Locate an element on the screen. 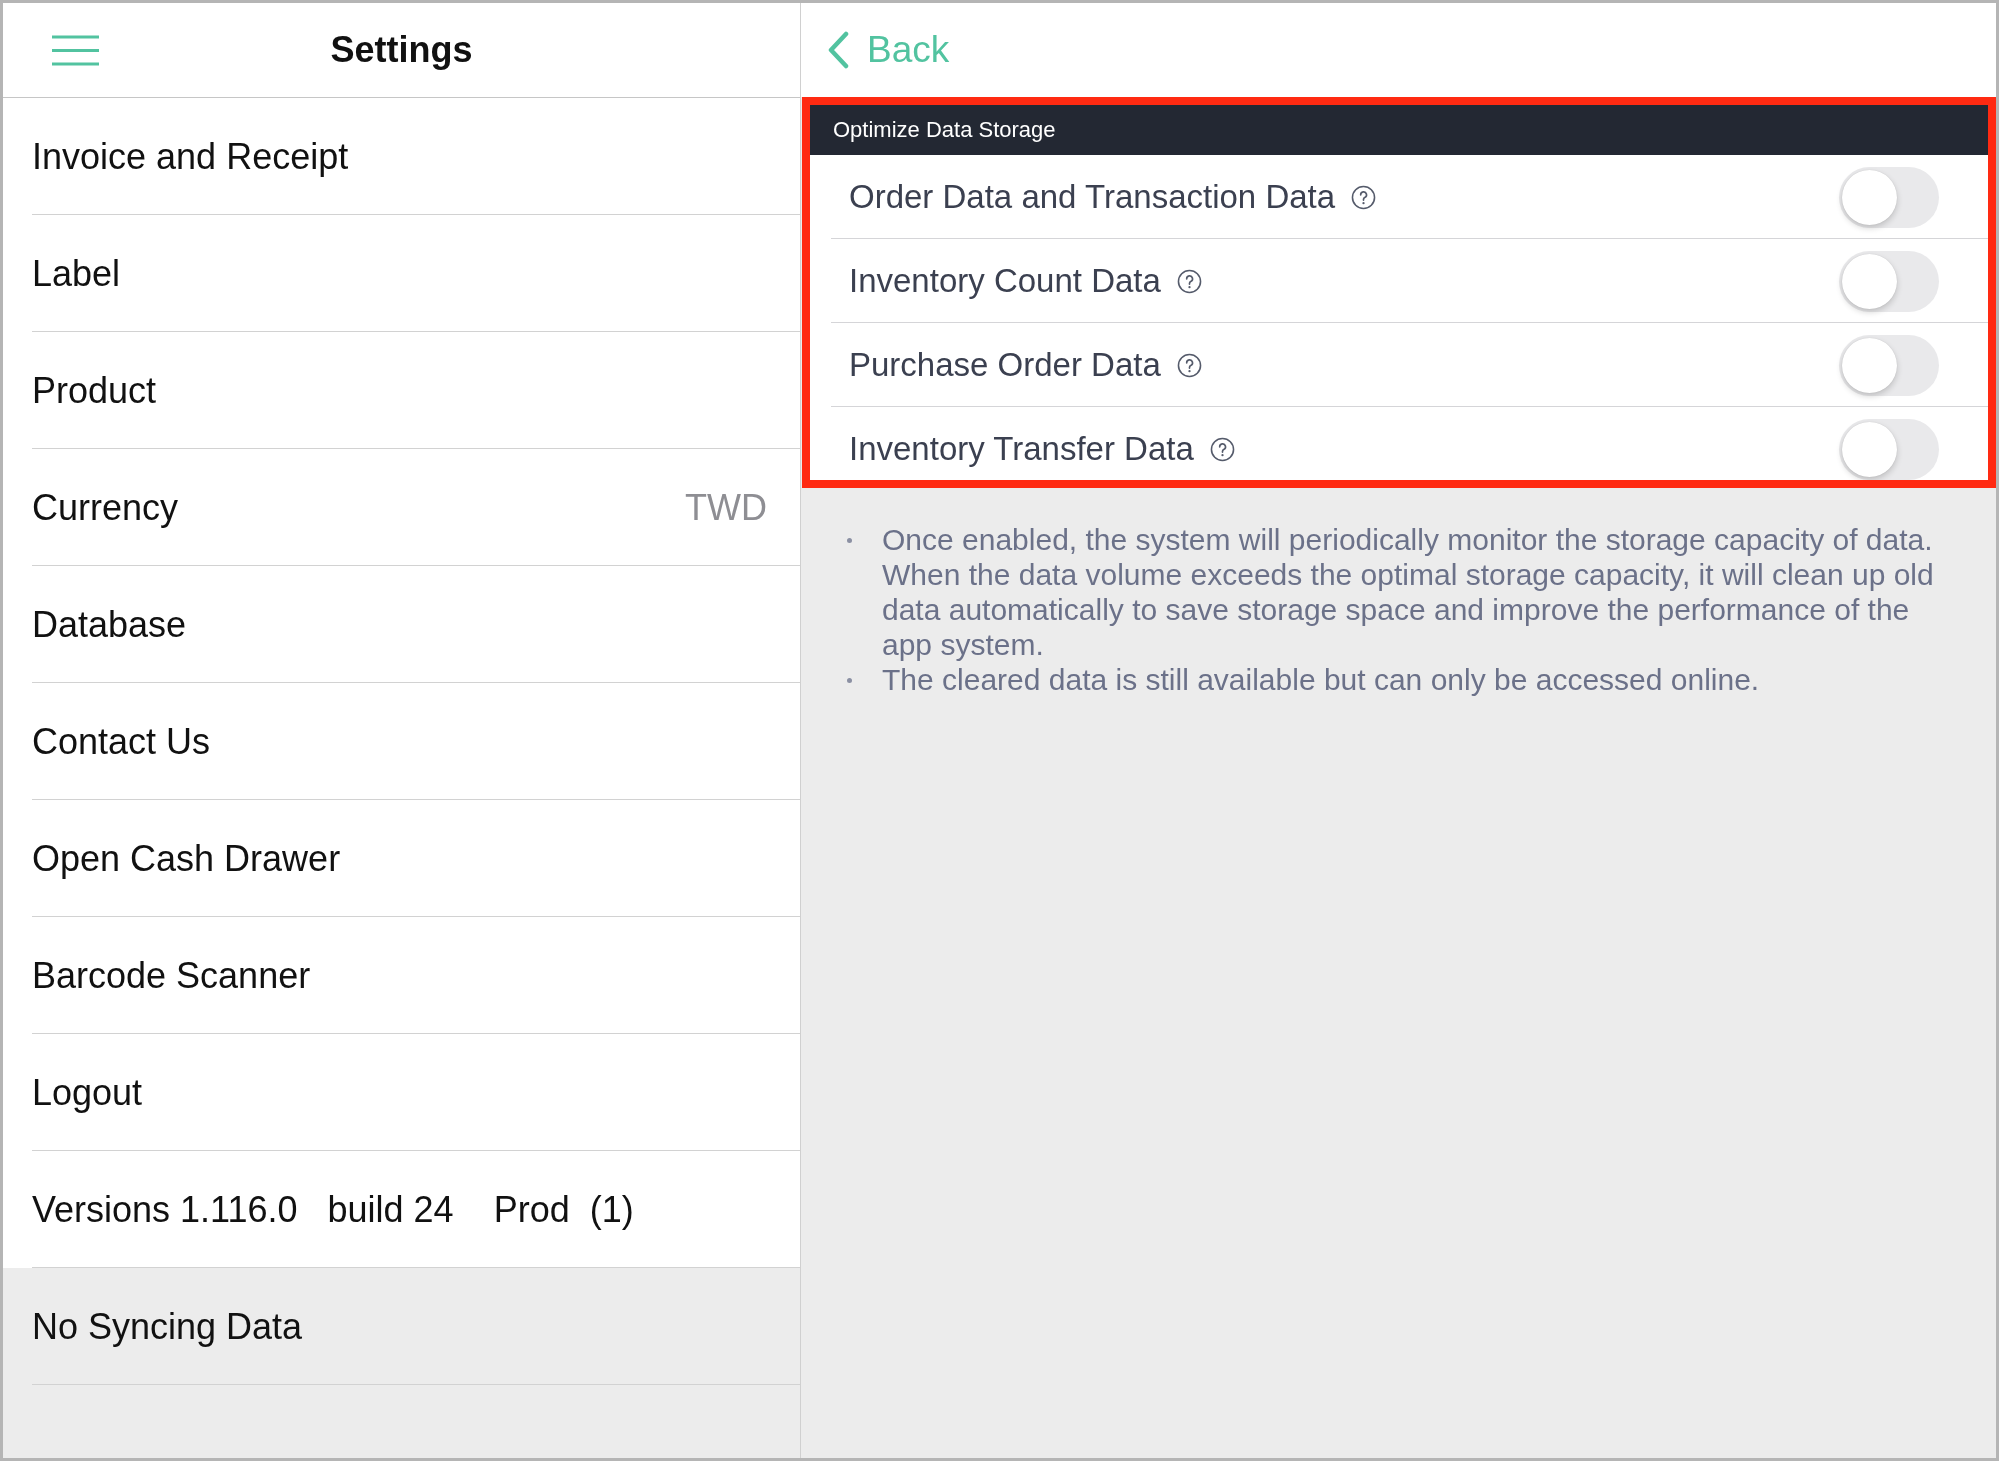  toggle-label: Purchase Order Data is located at coordinates (1005, 365).